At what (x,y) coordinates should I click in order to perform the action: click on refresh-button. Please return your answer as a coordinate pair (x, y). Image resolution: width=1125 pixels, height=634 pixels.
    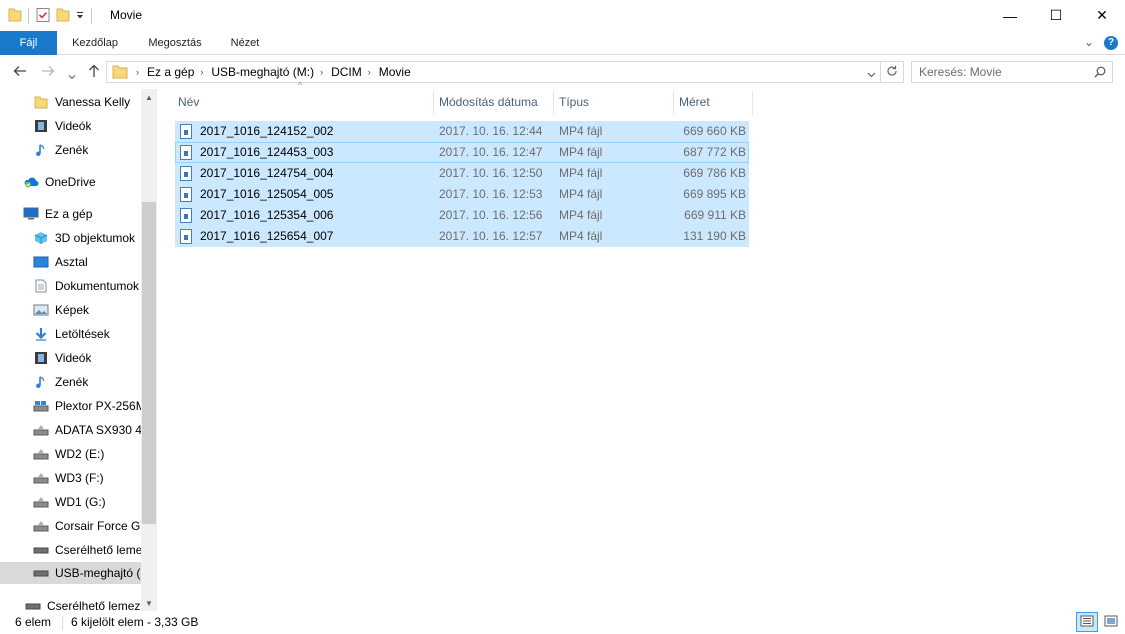
    Looking at the image, I should click on (892, 72).